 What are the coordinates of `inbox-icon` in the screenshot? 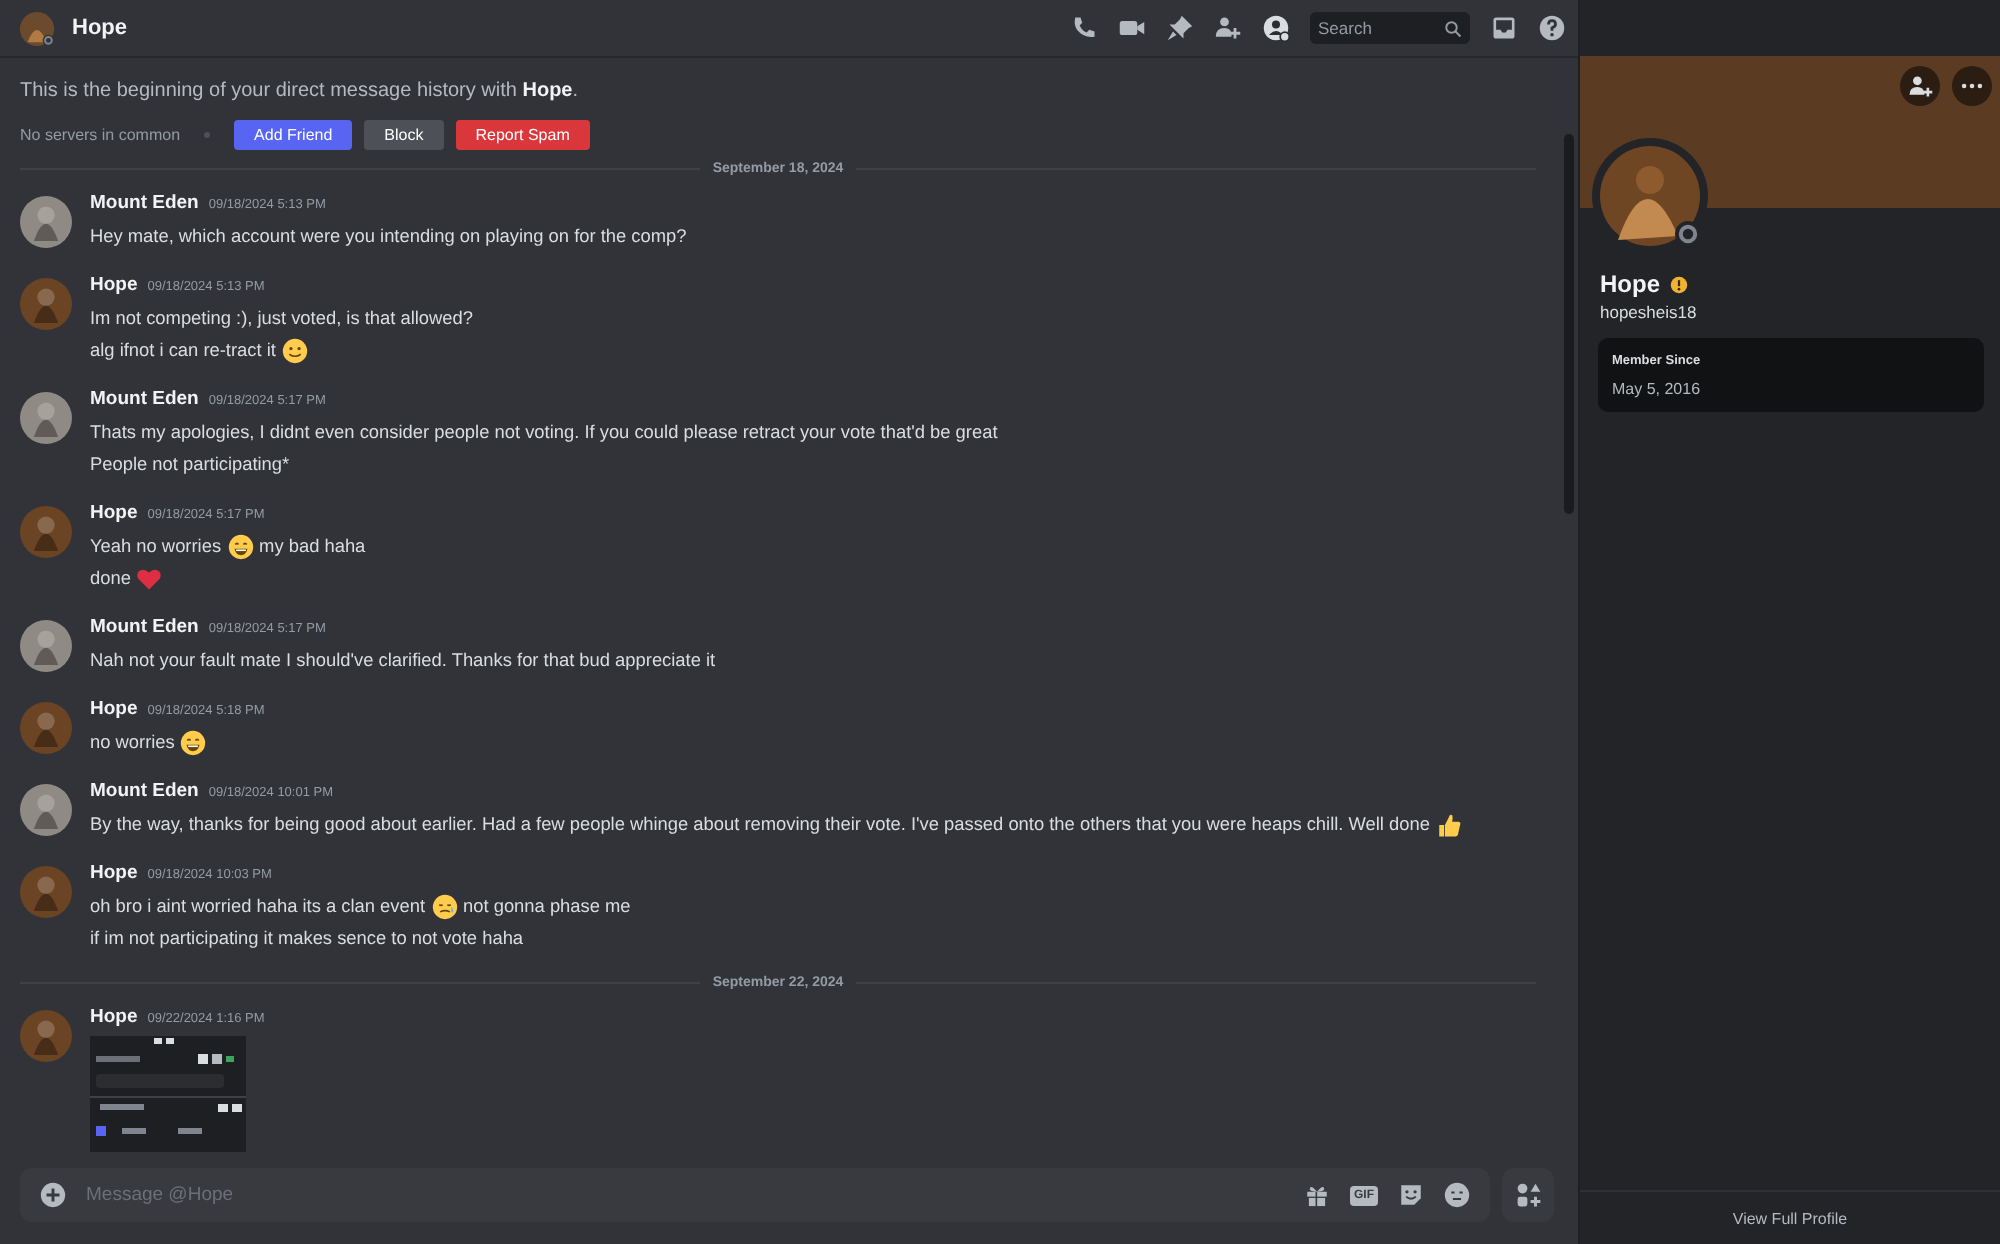 It's located at (1504, 28).